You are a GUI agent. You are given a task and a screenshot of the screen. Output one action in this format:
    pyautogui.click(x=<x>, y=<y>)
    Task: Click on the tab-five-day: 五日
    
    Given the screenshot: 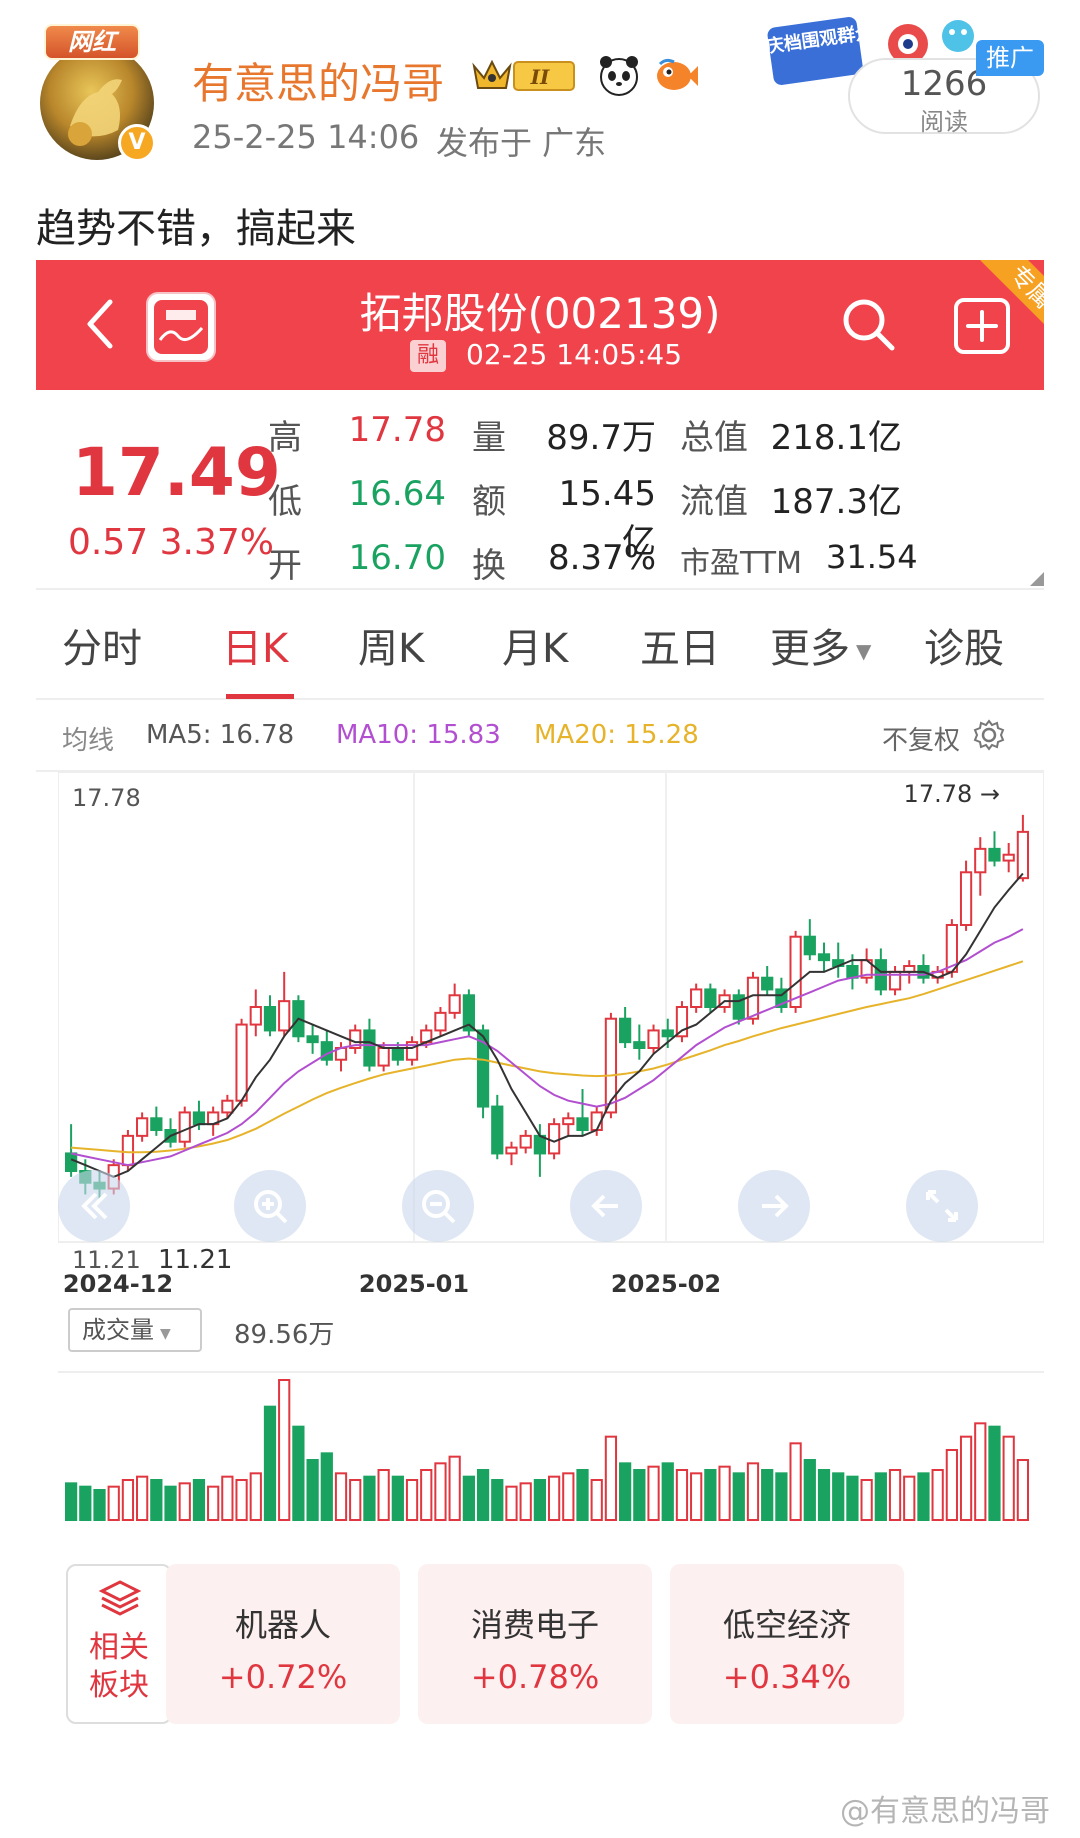 What is the action you would take?
    pyautogui.click(x=680, y=645)
    